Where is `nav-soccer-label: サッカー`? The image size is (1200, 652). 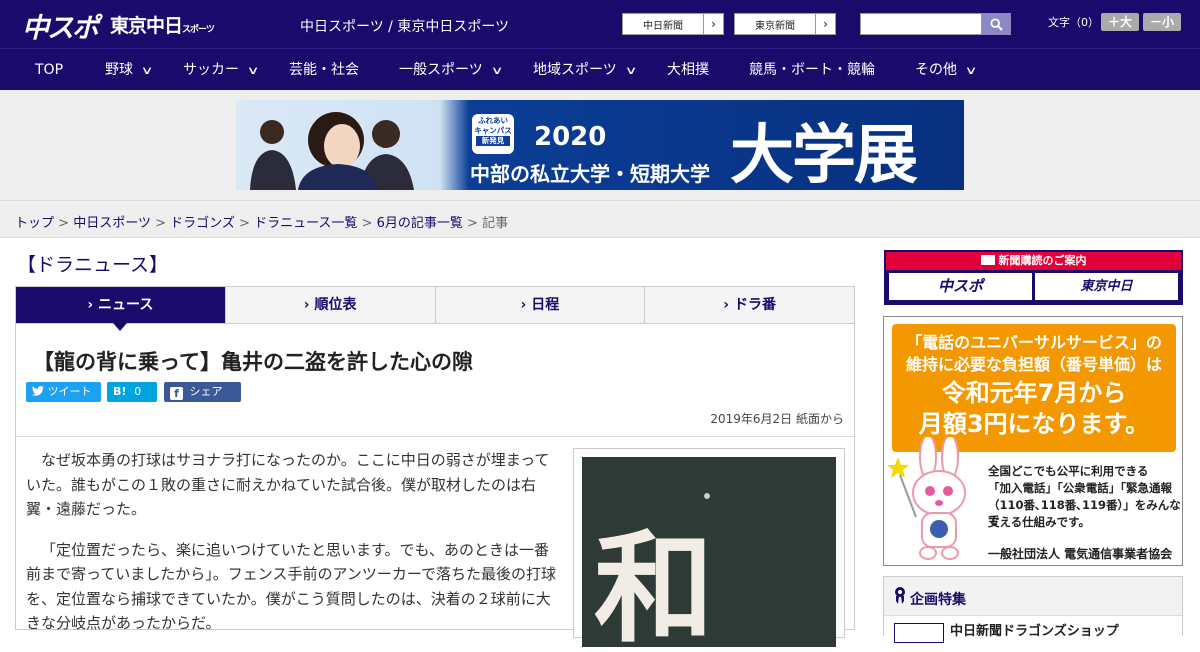
nav-soccer-label: サッカー is located at coordinates (211, 70).